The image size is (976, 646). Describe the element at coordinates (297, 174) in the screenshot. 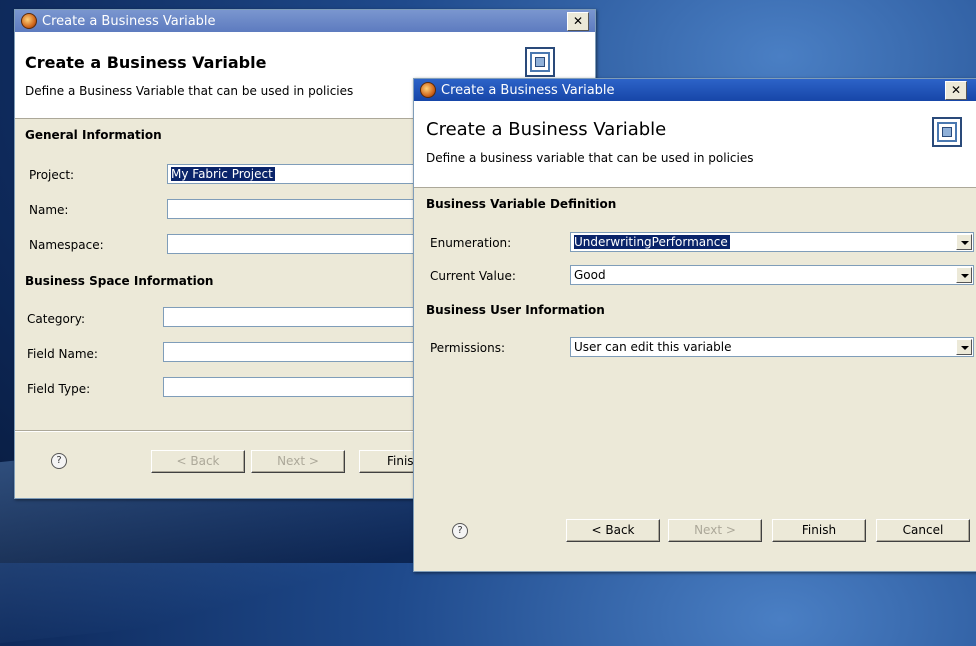

I see `project-field: My Fabric Project` at that location.